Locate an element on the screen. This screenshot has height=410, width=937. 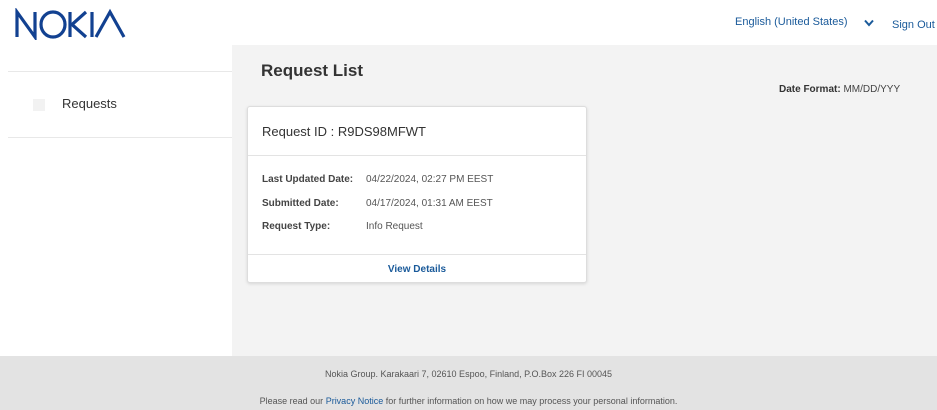
privacy-prefix: Please read our is located at coordinates (292, 401).